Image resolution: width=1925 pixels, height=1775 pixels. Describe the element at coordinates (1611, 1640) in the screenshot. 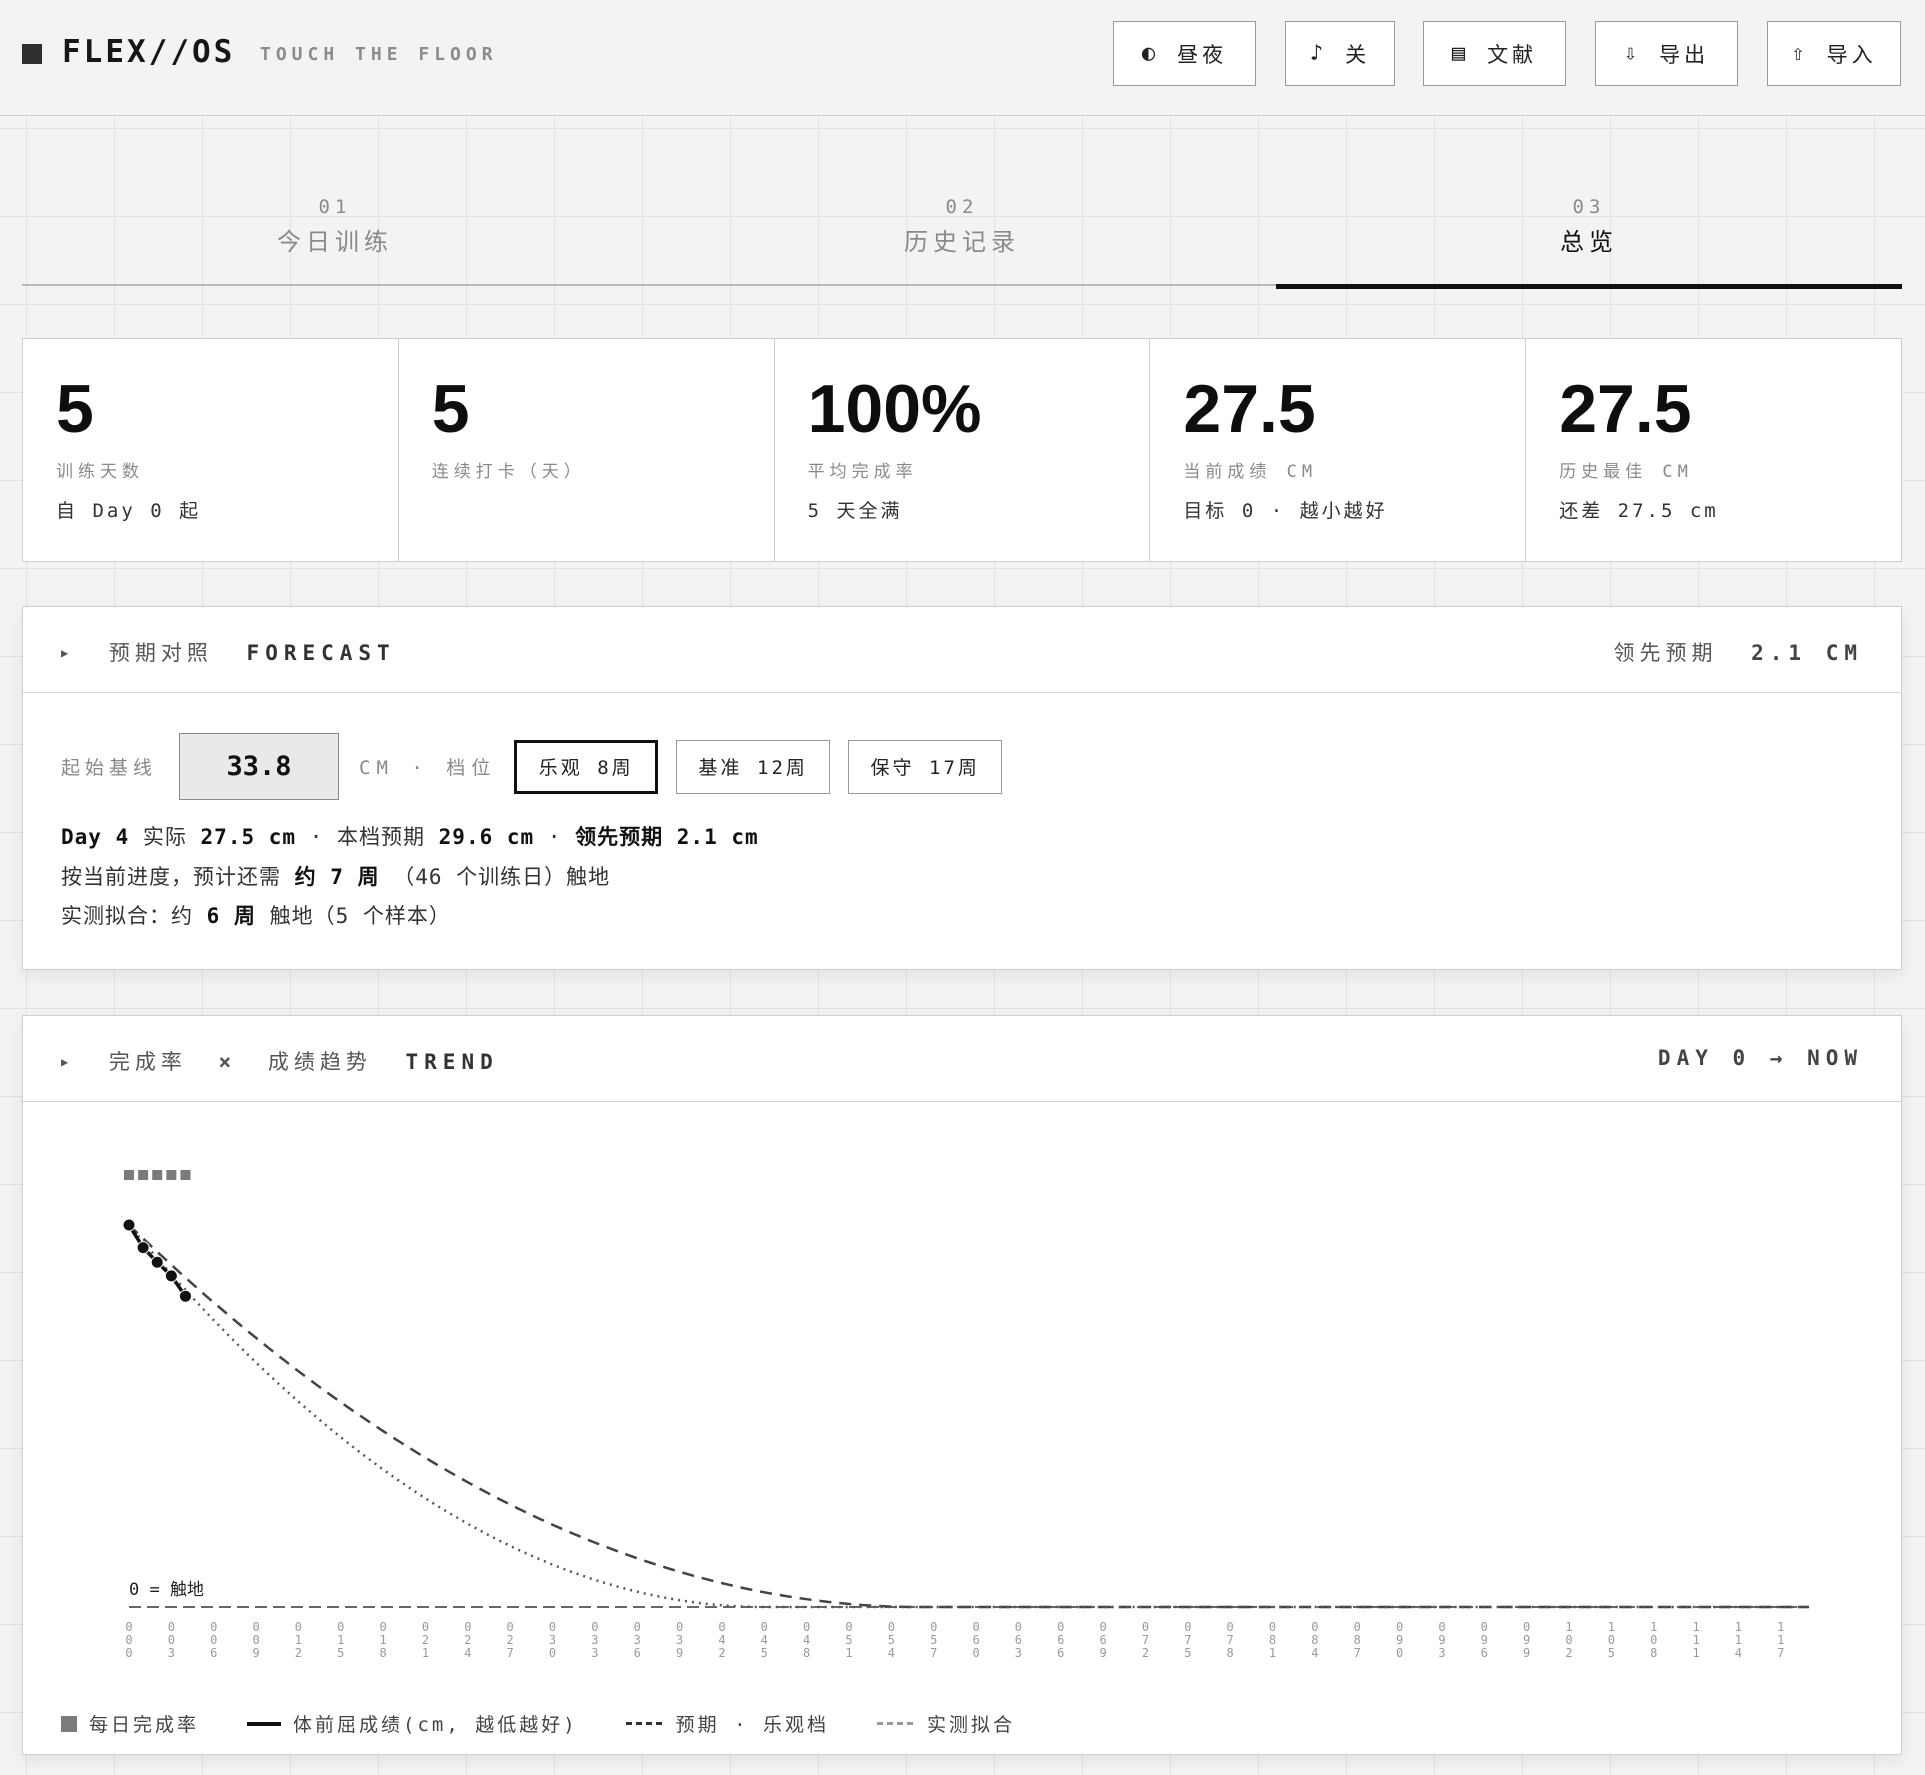

I see `x-tick-label: 105` at that location.